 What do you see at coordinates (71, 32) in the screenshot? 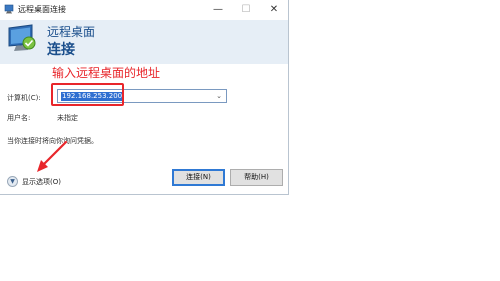
I see `header-title-line1: 远程桌面` at bounding box center [71, 32].